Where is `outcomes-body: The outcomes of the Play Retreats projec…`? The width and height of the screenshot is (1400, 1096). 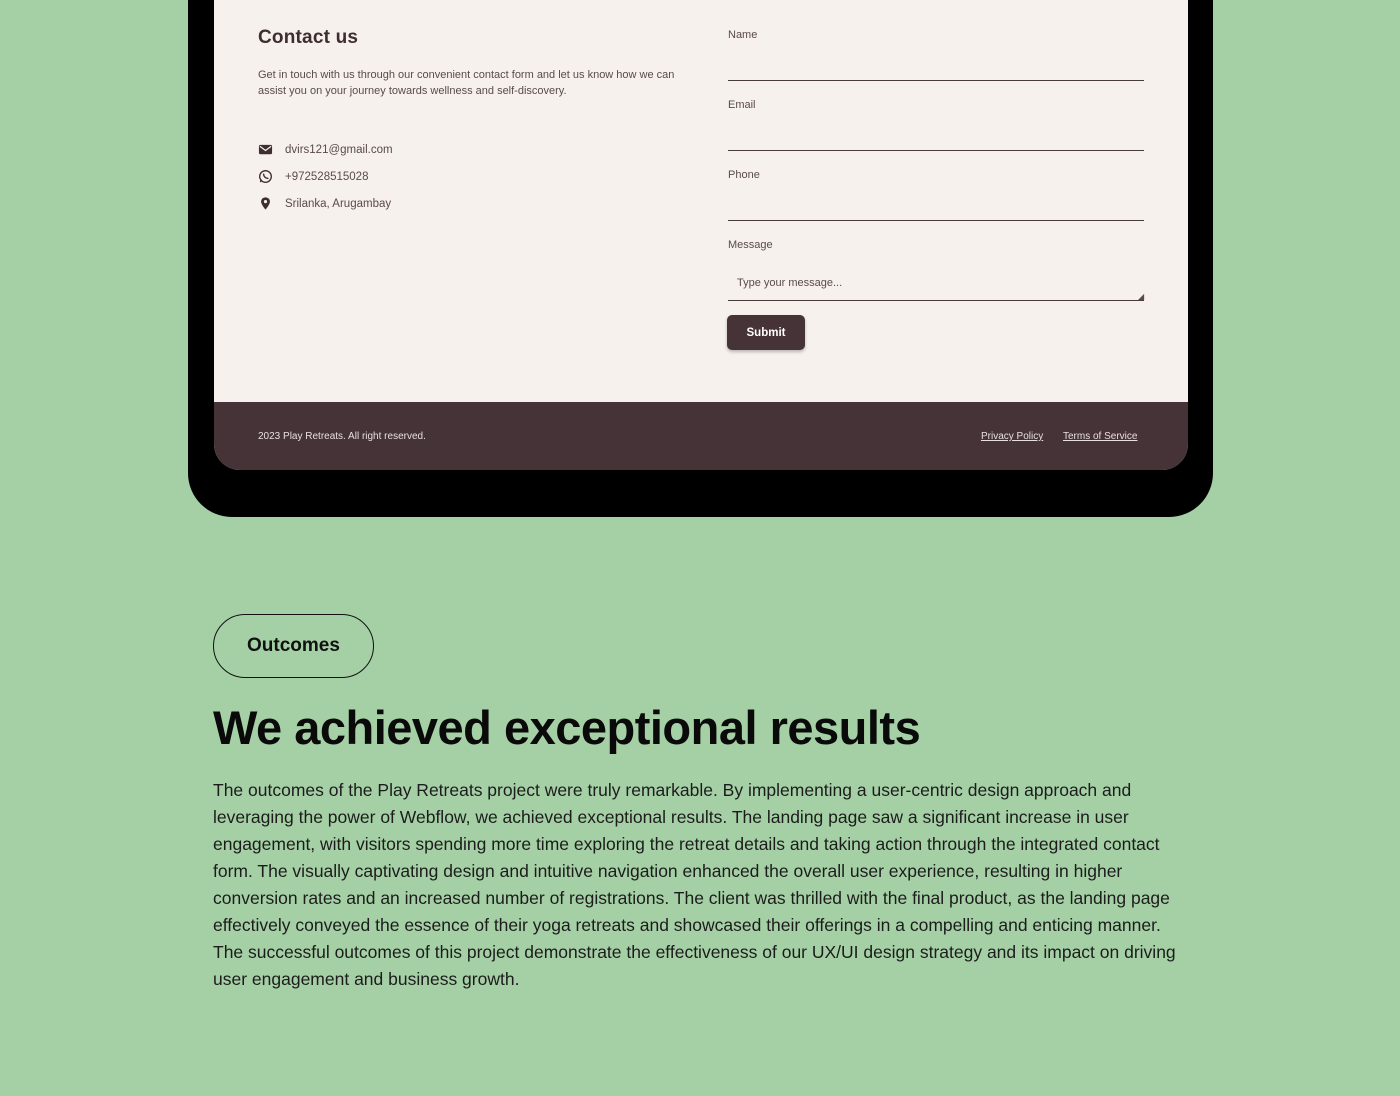 outcomes-body: The outcomes of the Play Retreats projec… is located at coordinates (694, 884).